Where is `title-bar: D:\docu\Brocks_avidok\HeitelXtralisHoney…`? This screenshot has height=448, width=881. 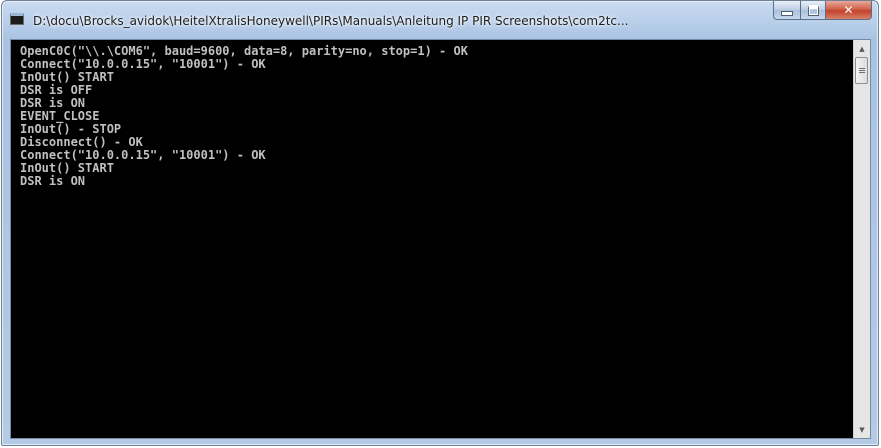
title-bar: D:\docu\Brocks_avidok\HeitelXtralisHoney… is located at coordinates (440, 20).